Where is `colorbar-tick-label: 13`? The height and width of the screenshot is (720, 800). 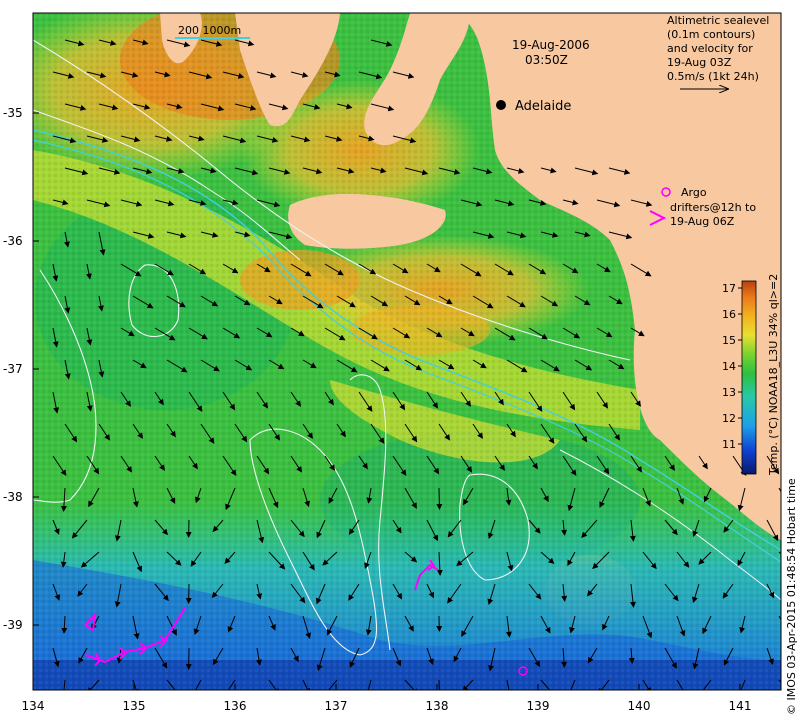 colorbar-tick-label: 13 is located at coordinates (729, 392).